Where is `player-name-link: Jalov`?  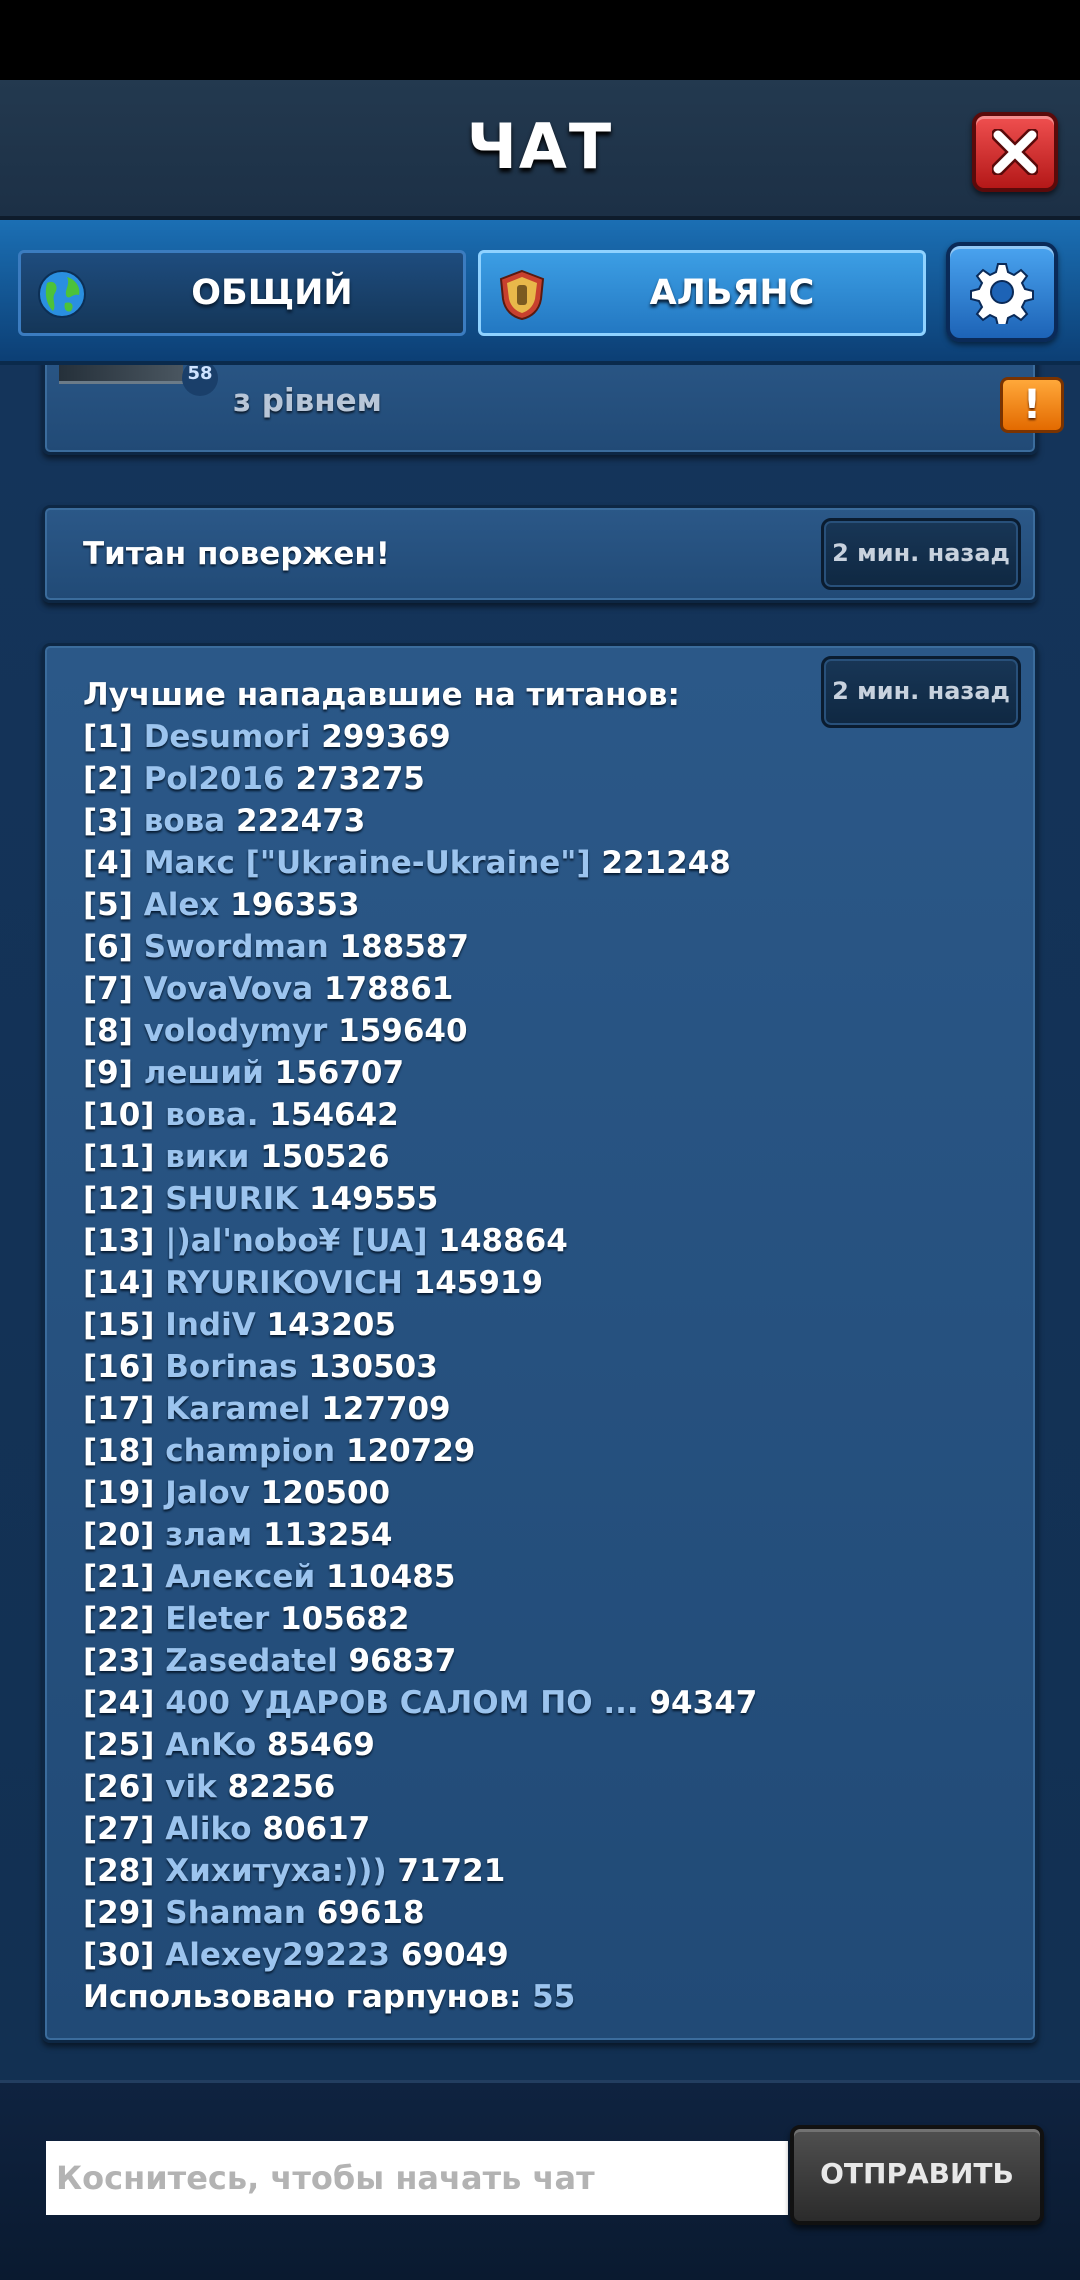 player-name-link: Jalov is located at coordinates (207, 1493).